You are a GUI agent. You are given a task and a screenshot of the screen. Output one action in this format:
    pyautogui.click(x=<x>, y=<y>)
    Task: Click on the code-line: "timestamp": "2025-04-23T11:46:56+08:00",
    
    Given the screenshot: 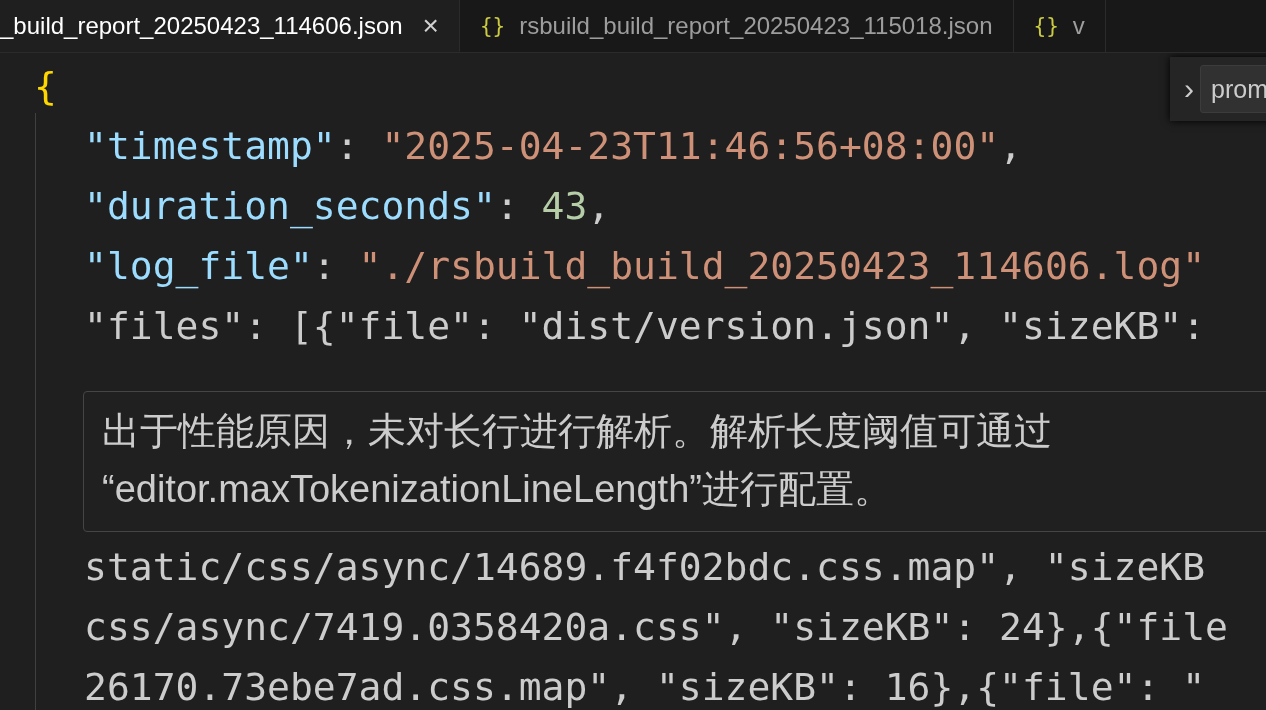 What is the action you would take?
    pyautogui.click(x=553, y=146)
    